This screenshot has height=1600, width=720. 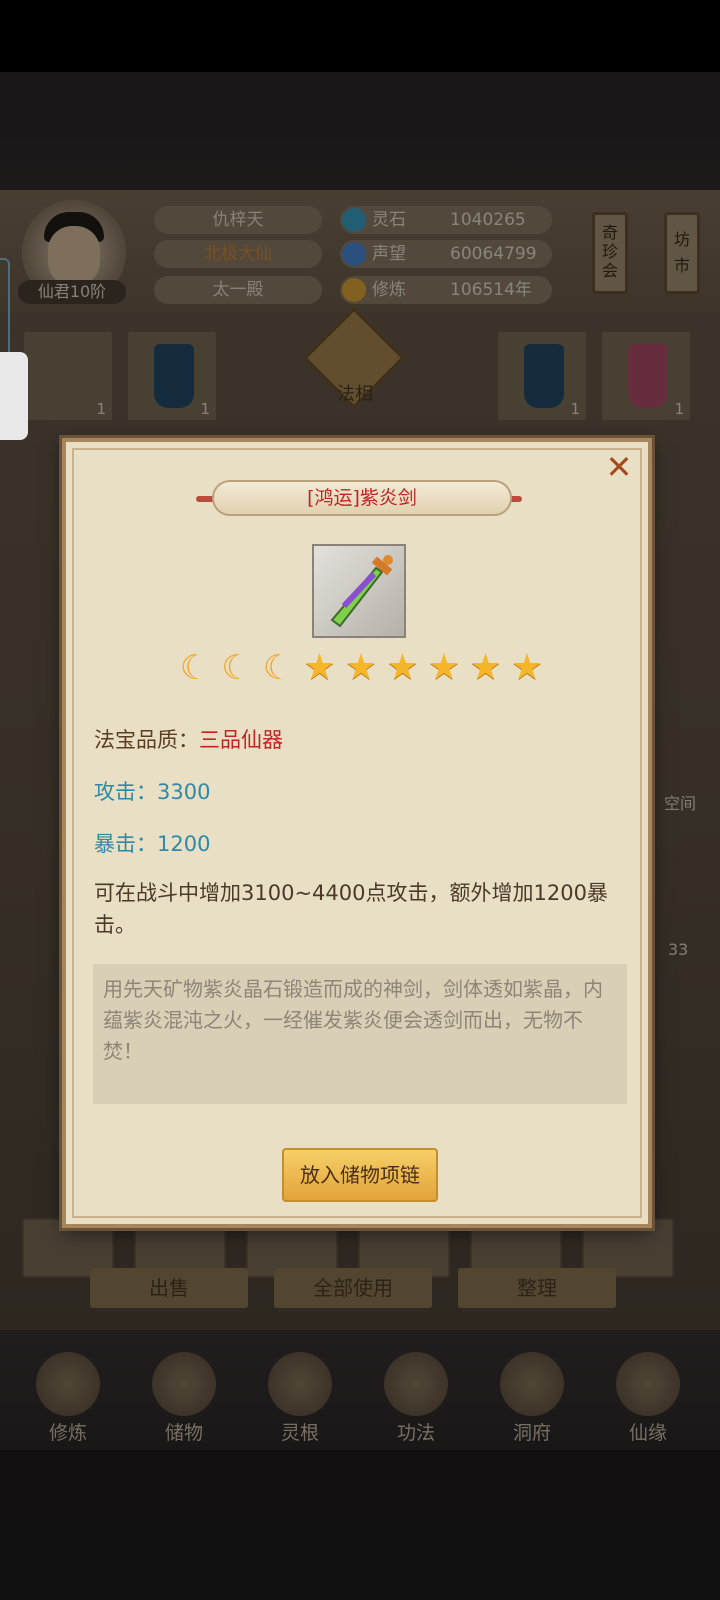 I want to click on item-title: [鸿运]紫炎剑, so click(x=362, y=498).